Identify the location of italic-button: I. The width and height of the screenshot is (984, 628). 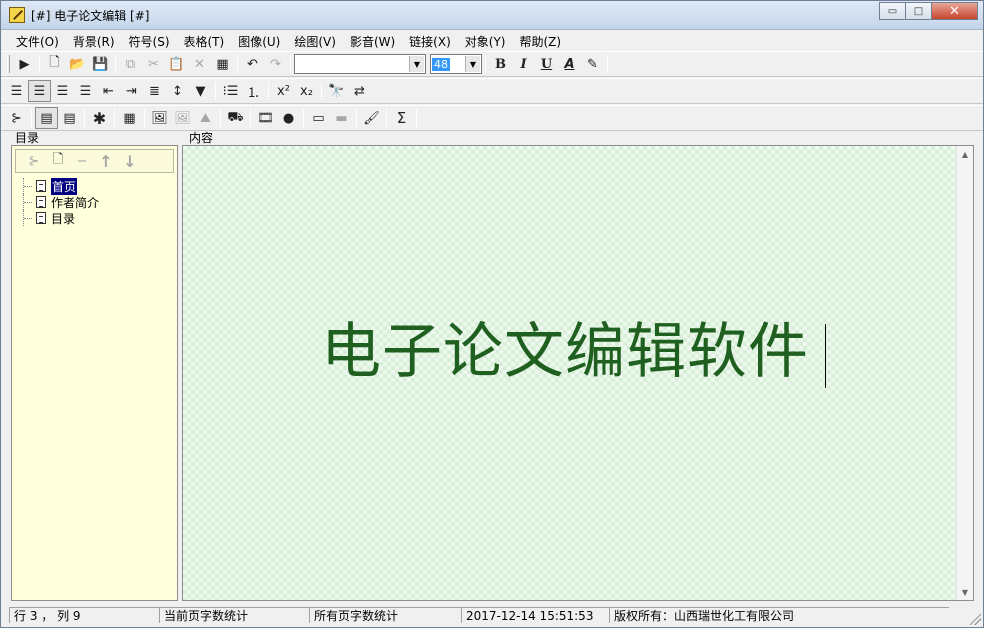
(523, 64).